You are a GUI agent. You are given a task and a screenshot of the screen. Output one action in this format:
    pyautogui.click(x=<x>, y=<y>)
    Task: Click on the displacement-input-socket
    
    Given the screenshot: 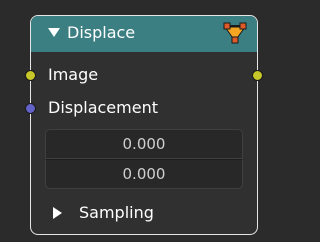 What is the action you would take?
    pyautogui.click(x=30, y=108)
    